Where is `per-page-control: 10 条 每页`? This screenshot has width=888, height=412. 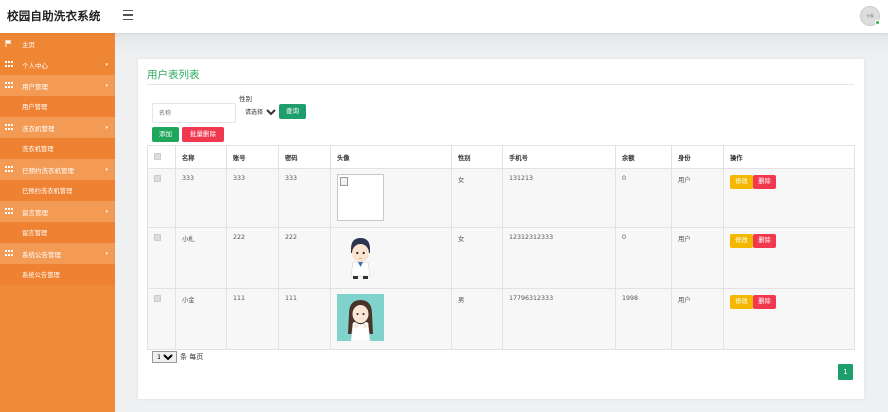 per-page-control: 10 条 每页 is located at coordinates (177, 357).